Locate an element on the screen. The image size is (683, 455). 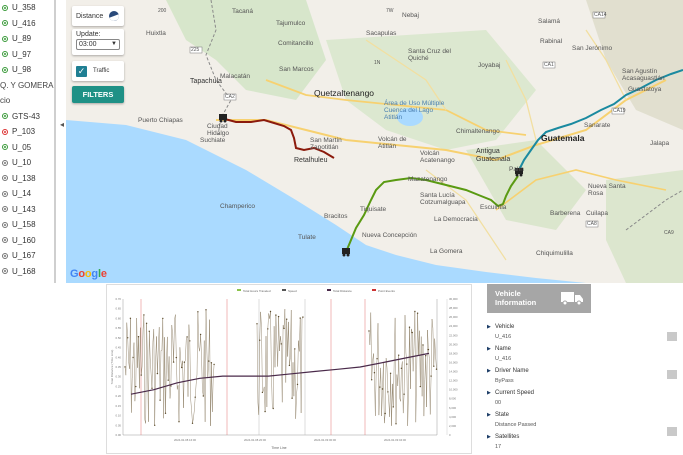
y-tick-label-right: 8,000 is located at coordinates (452, 399).